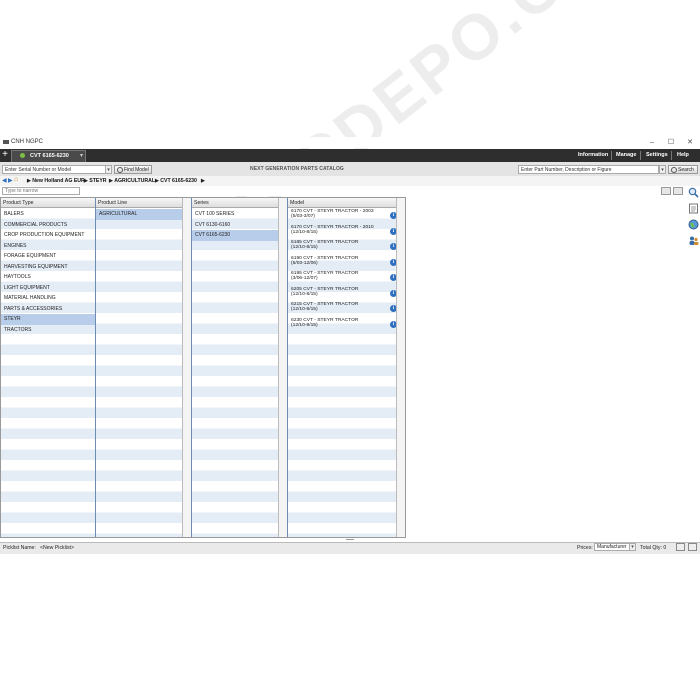 Image resolution: width=700 pixels, height=700 pixels. Describe the element at coordinates (671, 142) in the screenshot. I see `maximize-button: ☐` at that location.